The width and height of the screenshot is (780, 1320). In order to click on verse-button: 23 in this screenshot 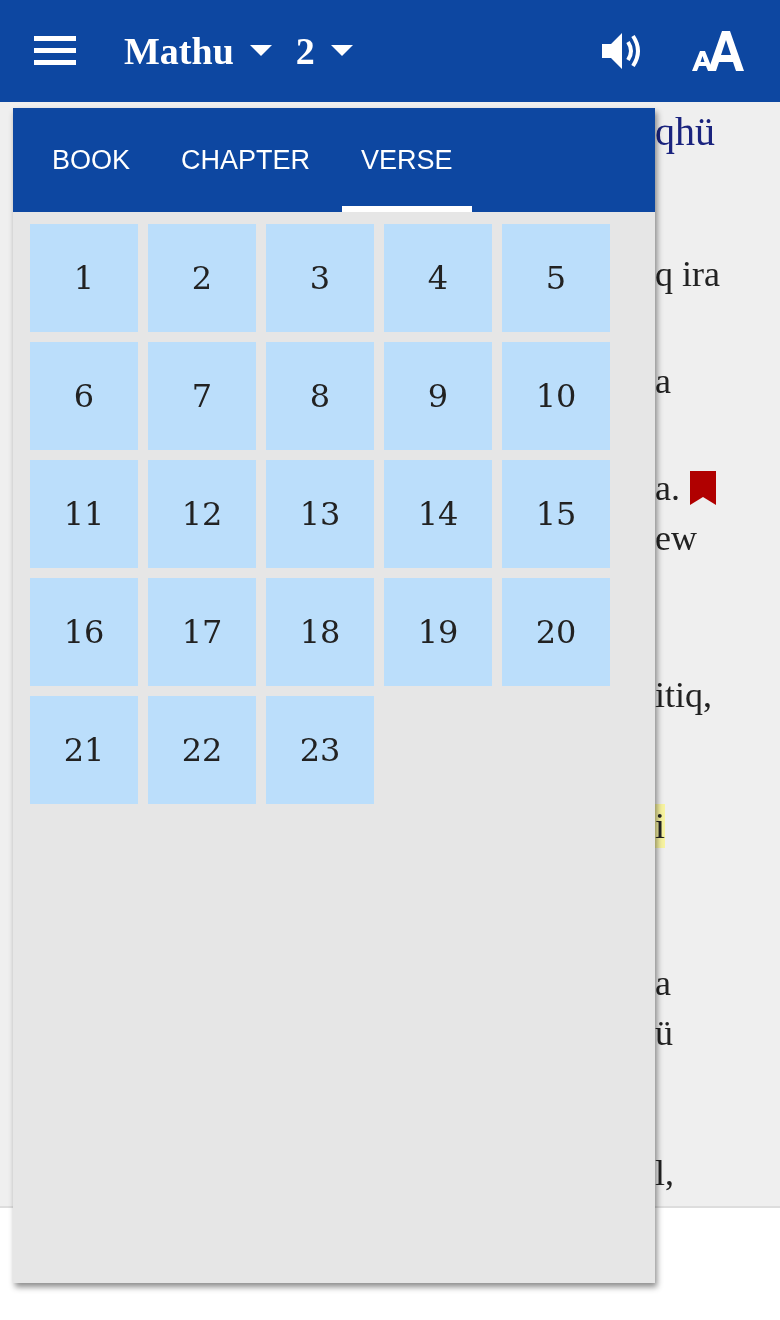, I will do `click(320, 750)`.